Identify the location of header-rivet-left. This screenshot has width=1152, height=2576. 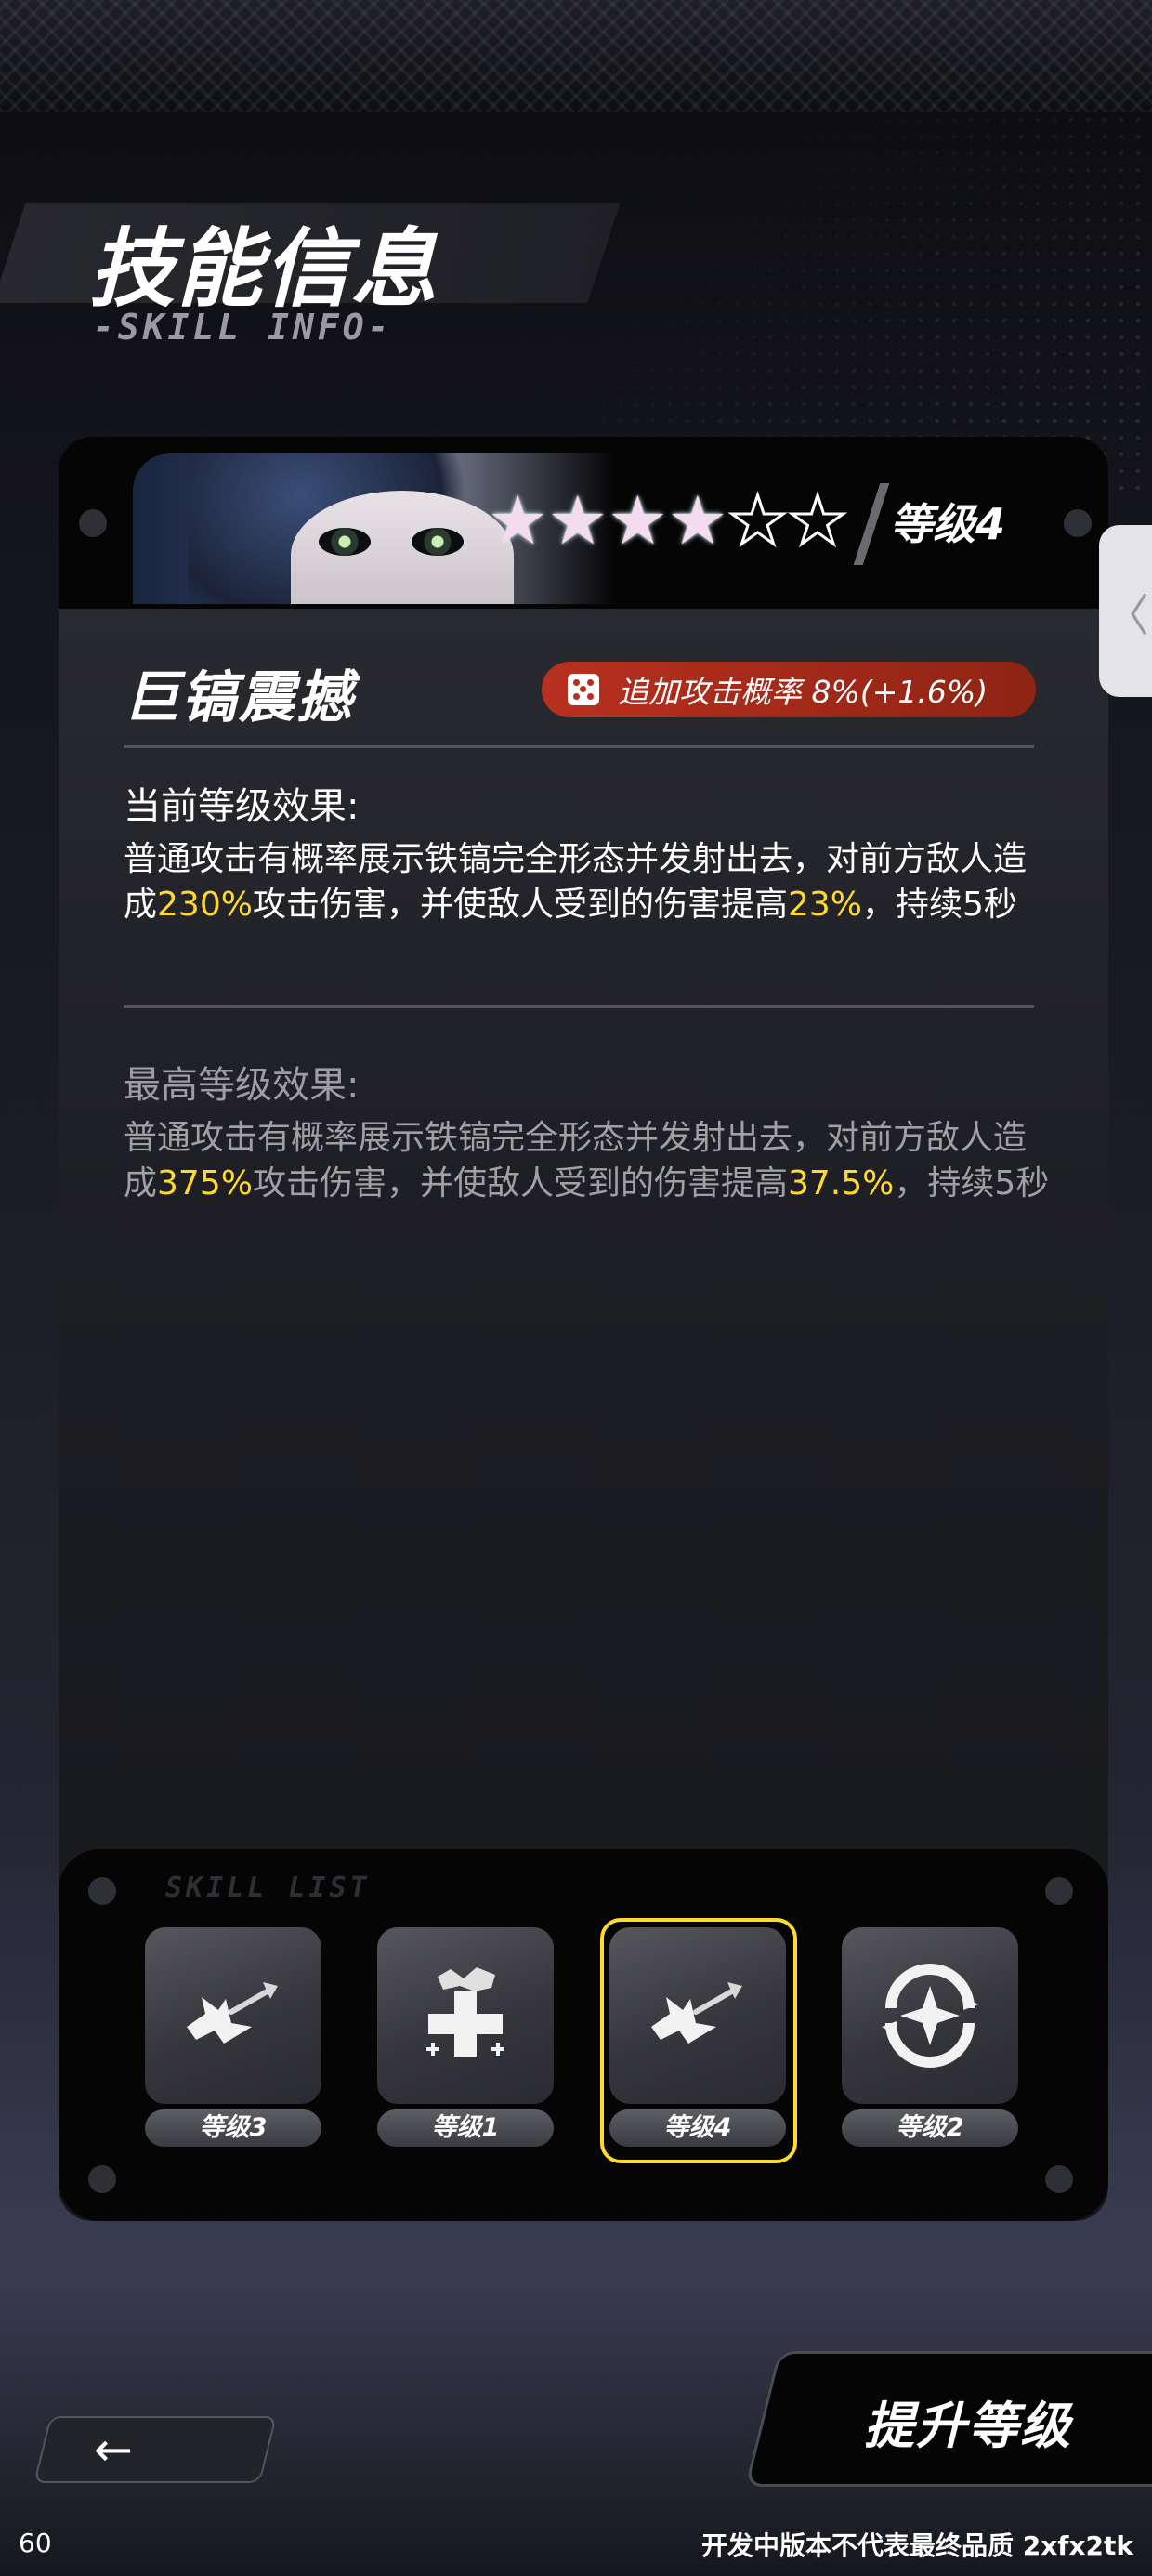
(93, 523).